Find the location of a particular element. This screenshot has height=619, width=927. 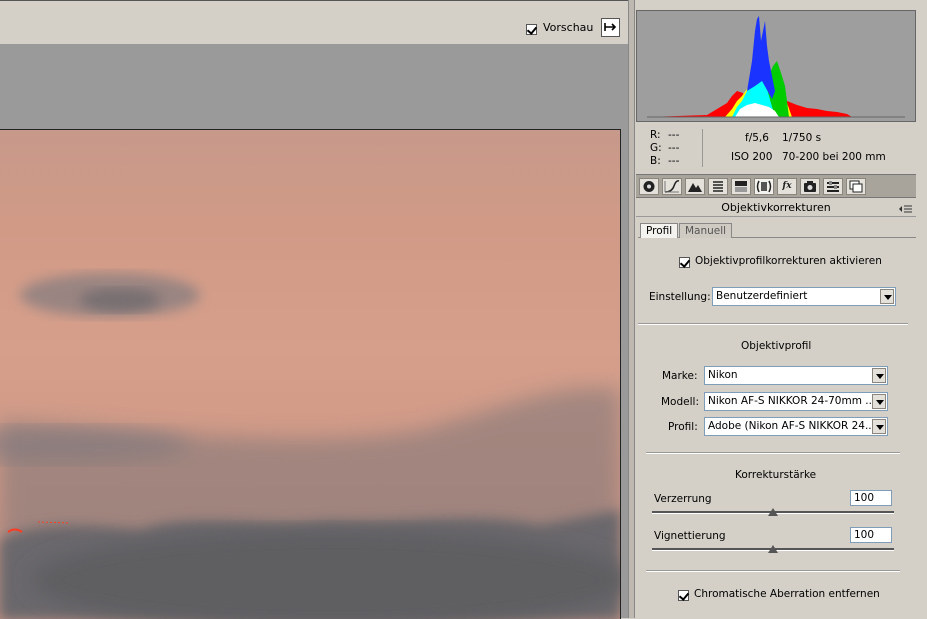

panel-menu-icon is located at coordinates (906, 208).